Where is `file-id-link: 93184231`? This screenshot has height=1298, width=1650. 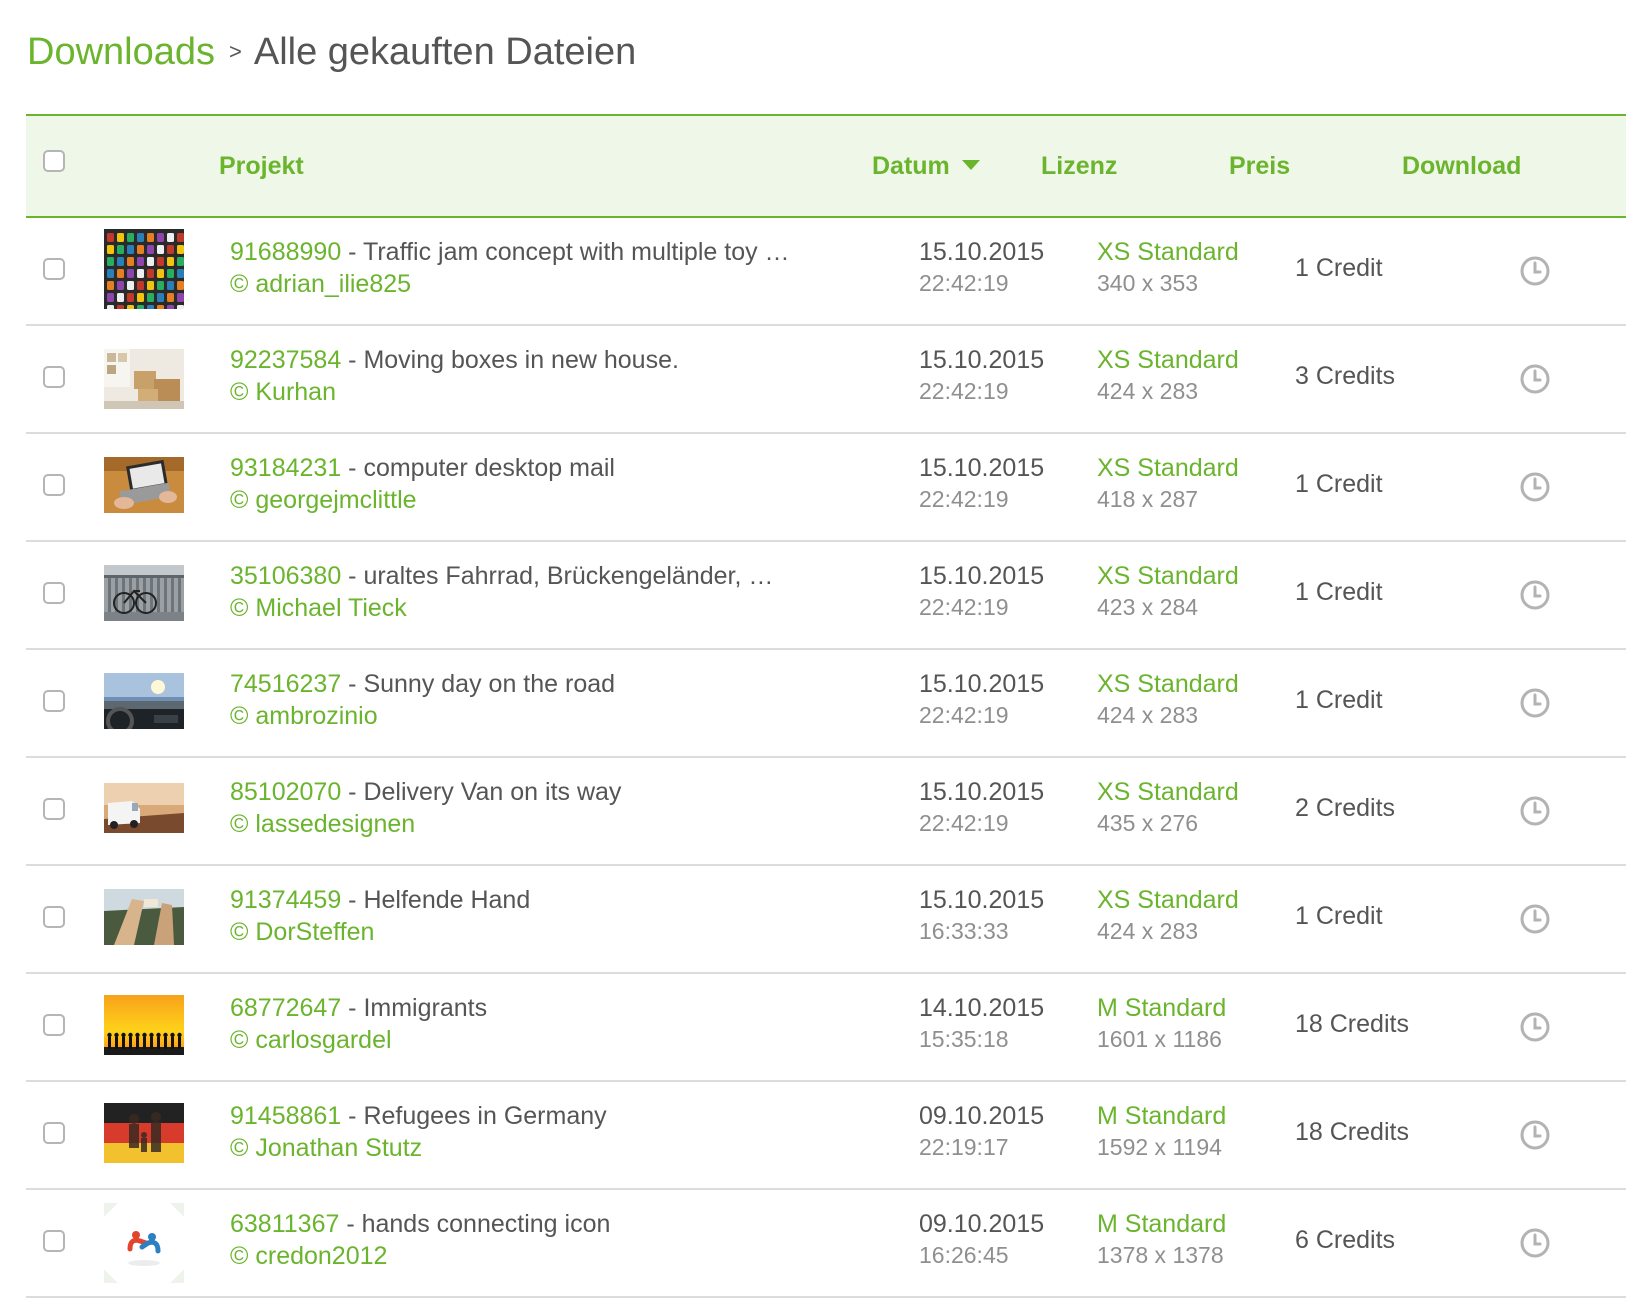 file-id-link: 93184231 is located at coordinates (285, 468).